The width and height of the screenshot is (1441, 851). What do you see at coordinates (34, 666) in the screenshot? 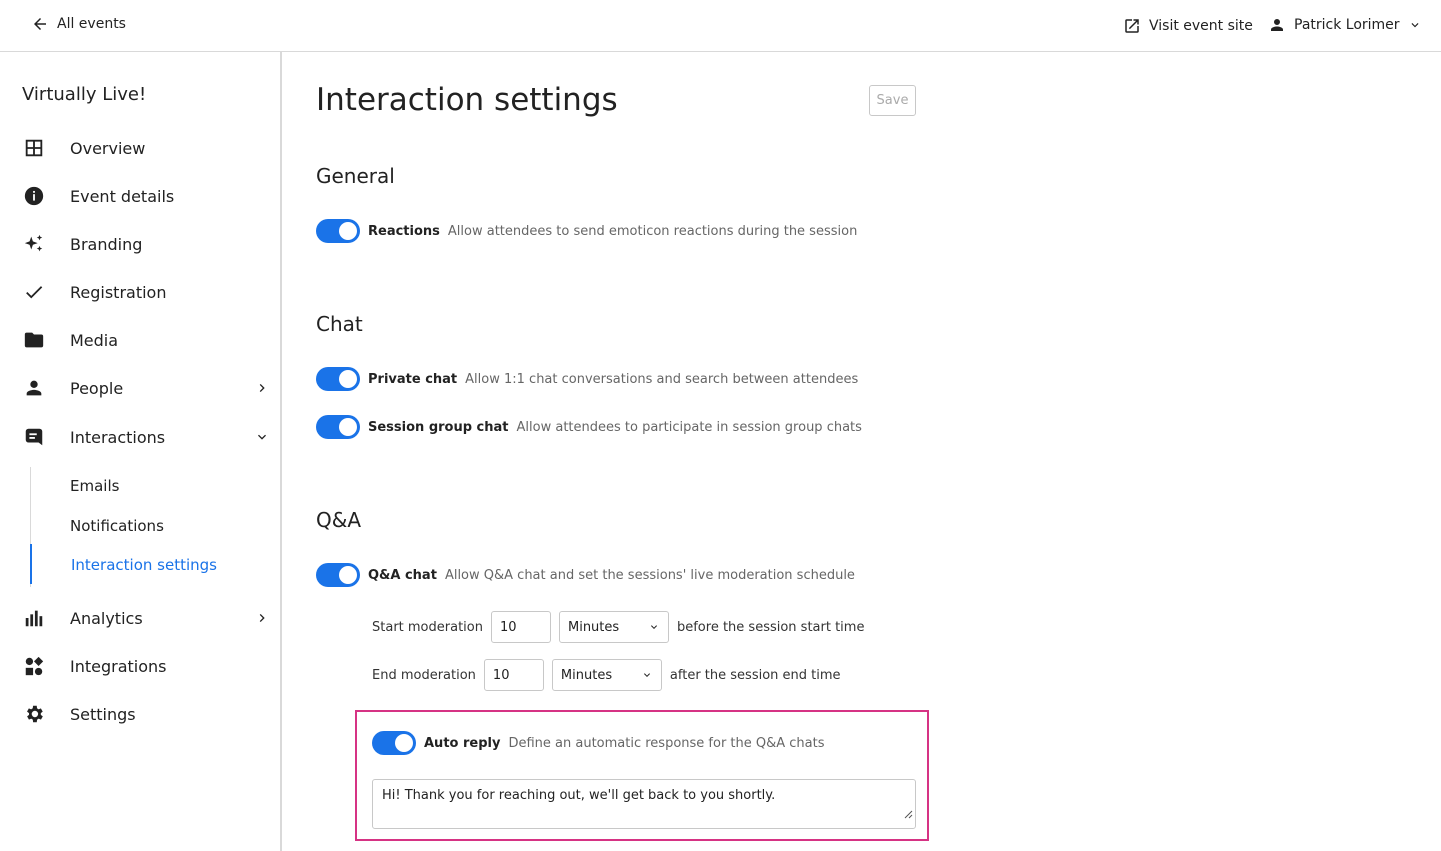
I see `integrations-icon` at bounding box center [34, 666].